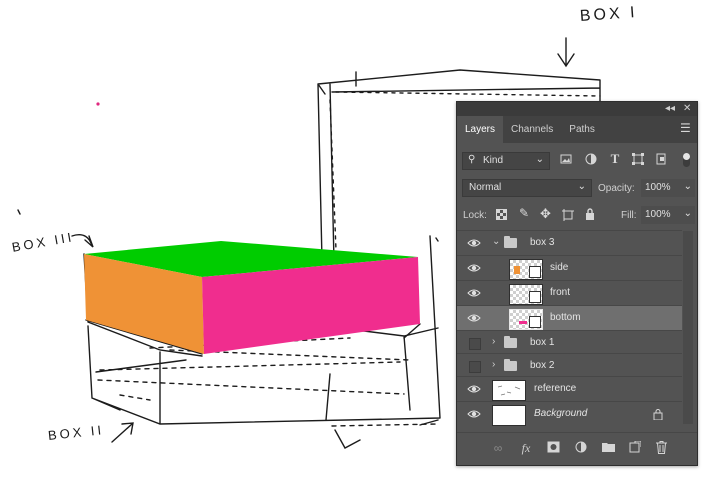  I want to click on layer-name: bottom, so click(565, 317).